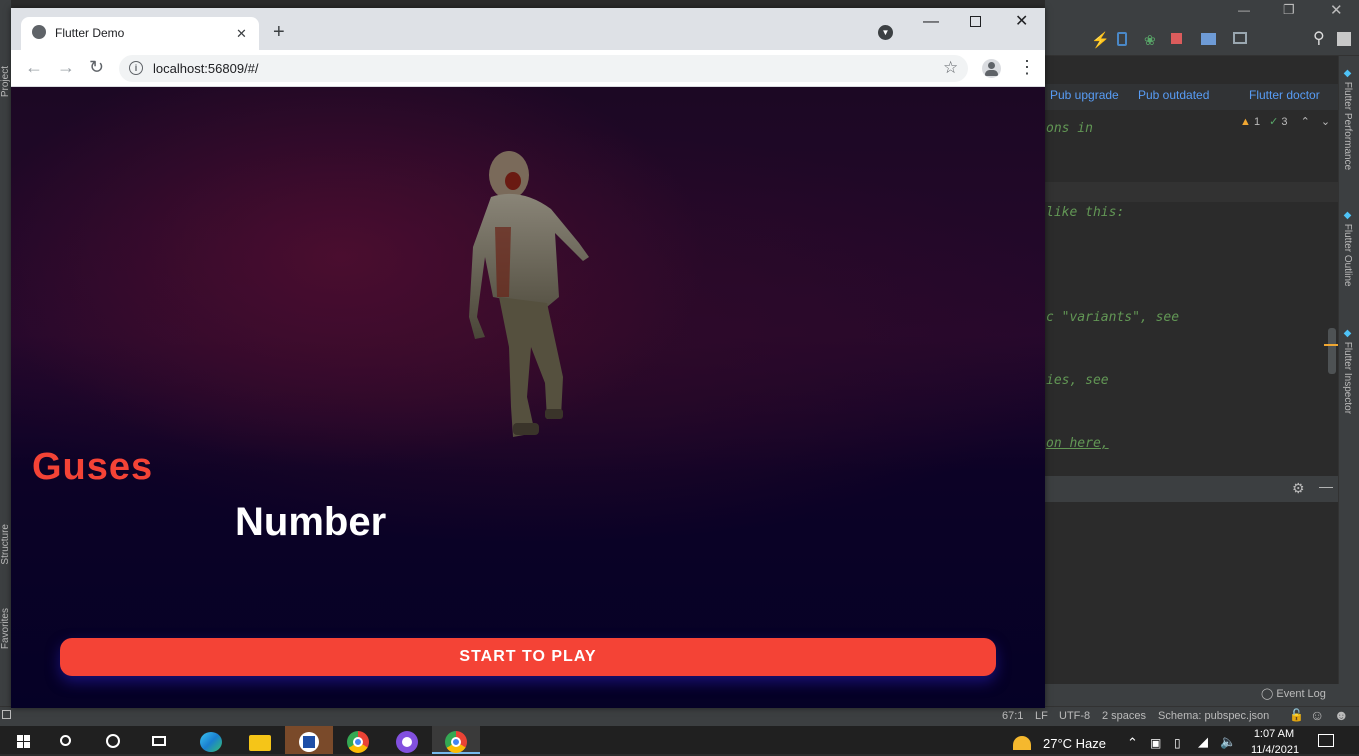 This screenshot has width=1359, height=756. Describe the element at coordinates (96, 67) in the screenshot. I see `reload-icon: ↻` at that location.